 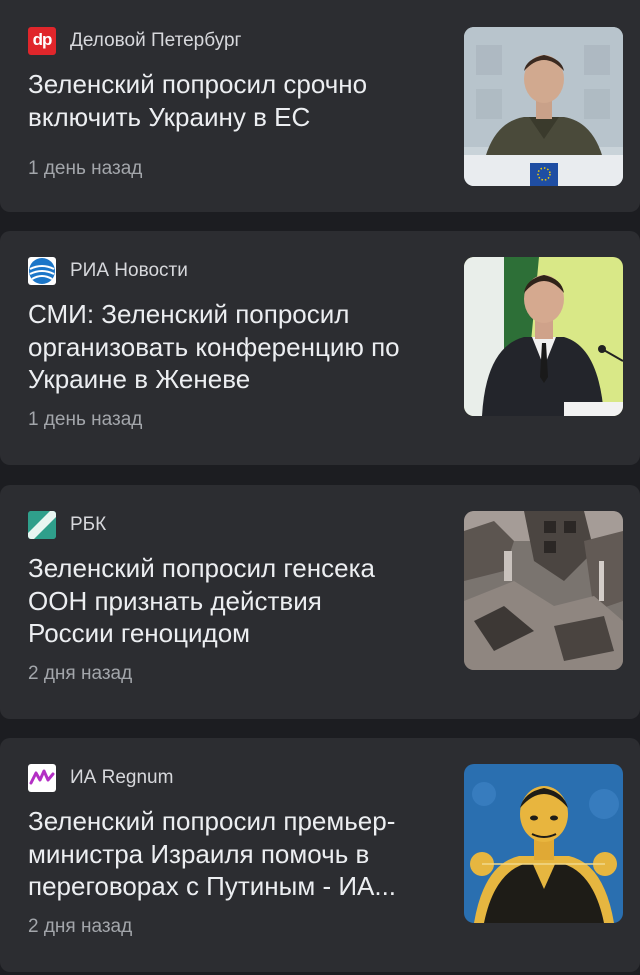 I want to click on logo-text: dp, so click(x=42, y=39).